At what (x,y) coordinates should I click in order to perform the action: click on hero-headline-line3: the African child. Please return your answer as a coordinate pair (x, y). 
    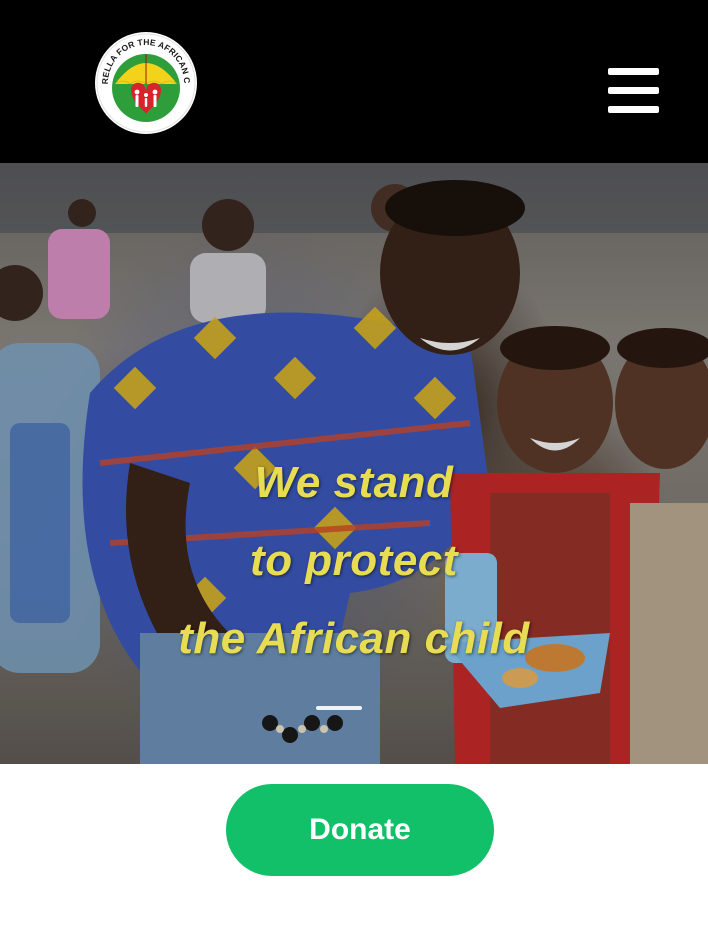
    Looking at the image, I should click on (354, 638).